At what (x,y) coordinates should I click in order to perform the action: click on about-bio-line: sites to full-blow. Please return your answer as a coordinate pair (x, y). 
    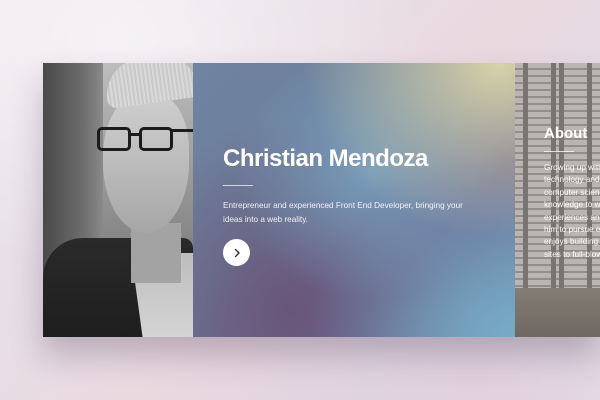
    Looking at the image, I should click on (572, 254).